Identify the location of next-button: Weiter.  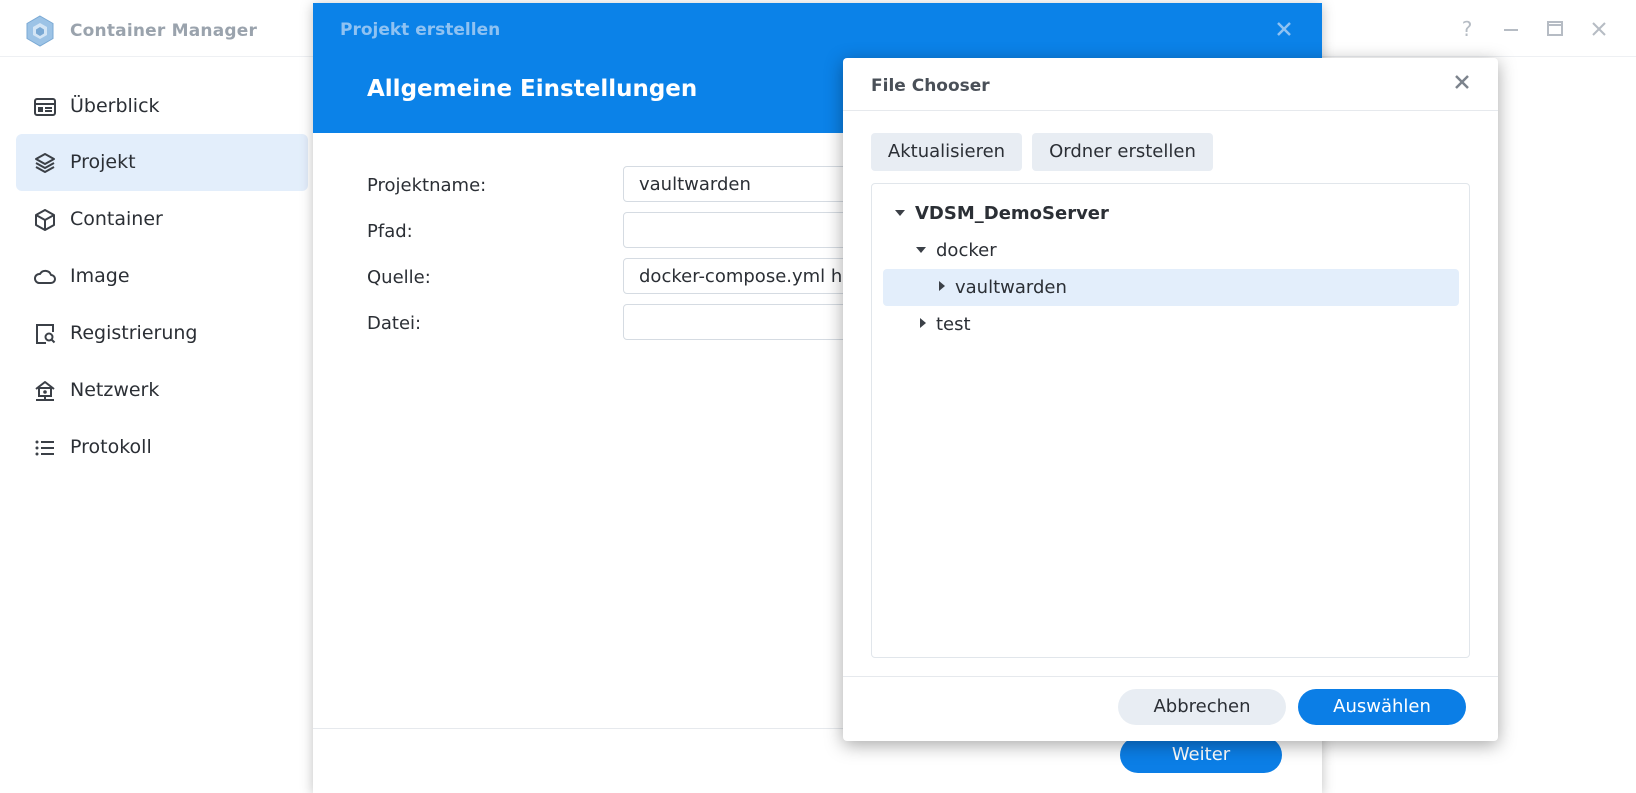
(1201, 755).